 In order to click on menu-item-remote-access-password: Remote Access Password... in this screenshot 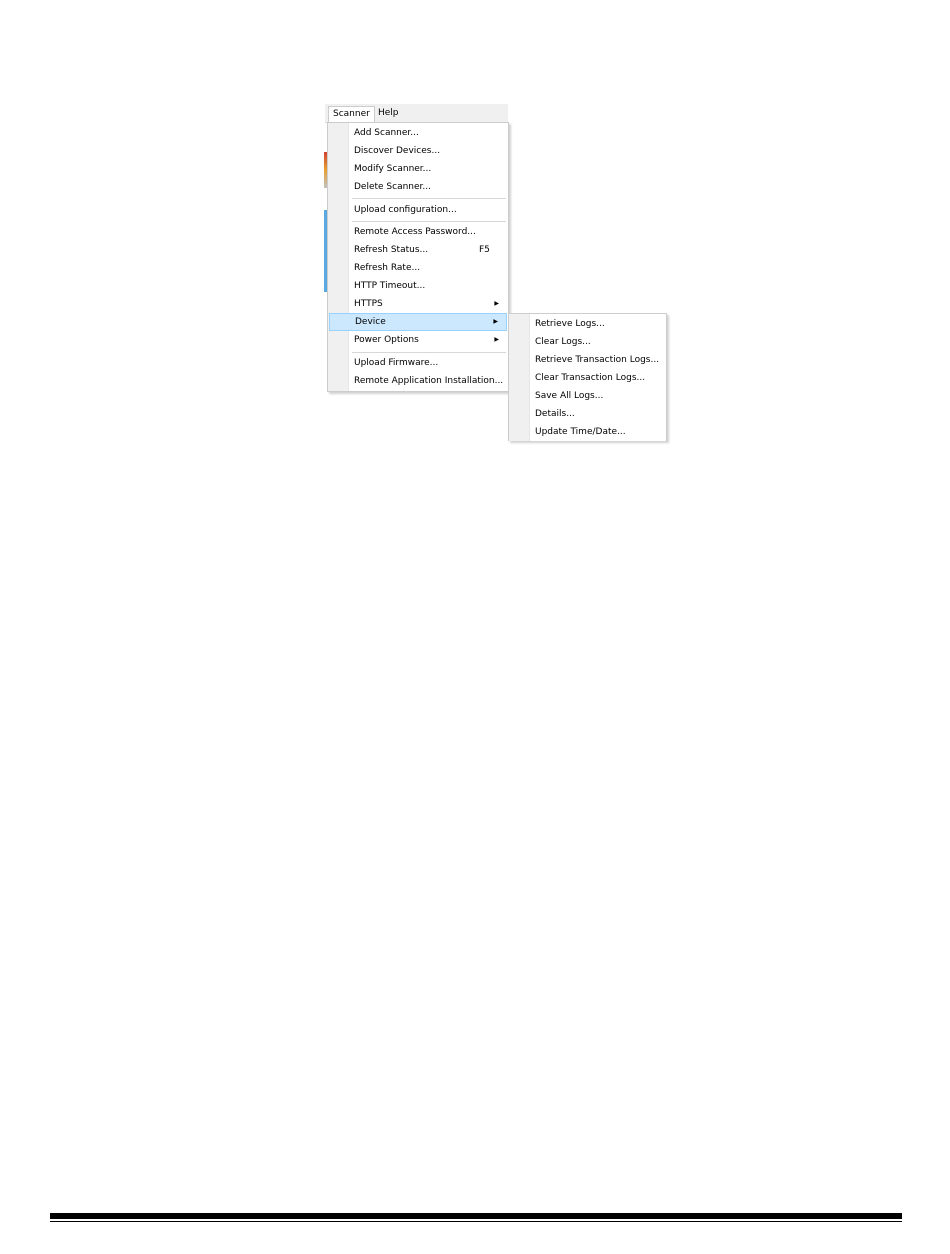, I will do `click(418, 232)`.